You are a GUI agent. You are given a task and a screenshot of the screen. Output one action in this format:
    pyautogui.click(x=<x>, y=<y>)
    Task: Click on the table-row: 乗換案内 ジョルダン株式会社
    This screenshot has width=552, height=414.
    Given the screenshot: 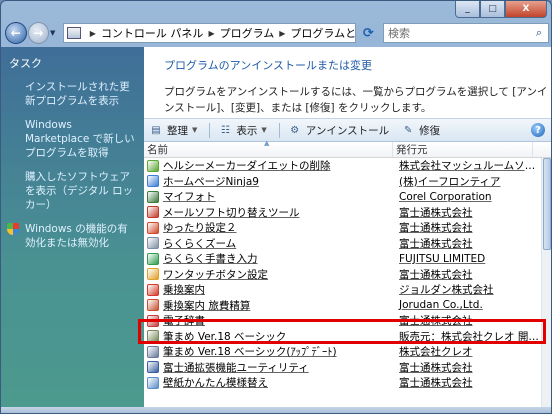 What is the action you would take?
    pyautogui.click(x=342, y=290)
    